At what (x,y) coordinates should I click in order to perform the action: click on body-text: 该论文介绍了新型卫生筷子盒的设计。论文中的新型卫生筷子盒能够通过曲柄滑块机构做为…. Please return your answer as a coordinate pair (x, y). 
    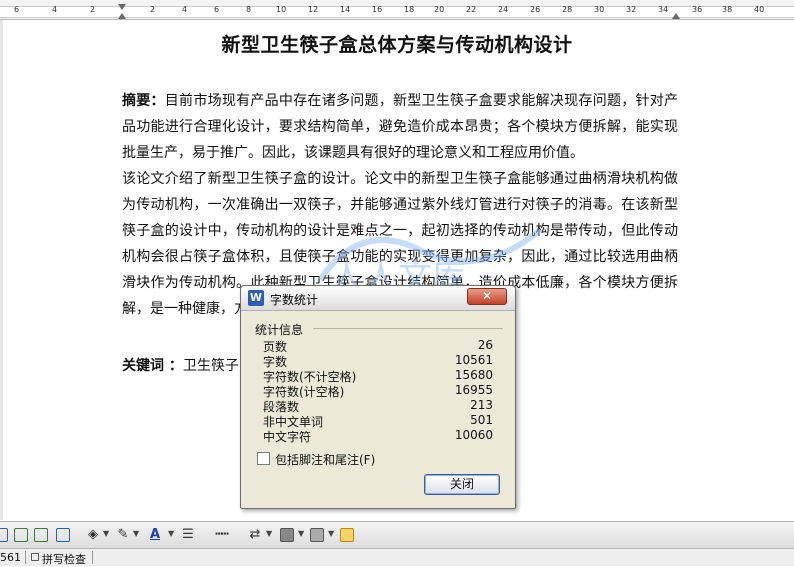
    Looking at the image, I should click on (400, 231).